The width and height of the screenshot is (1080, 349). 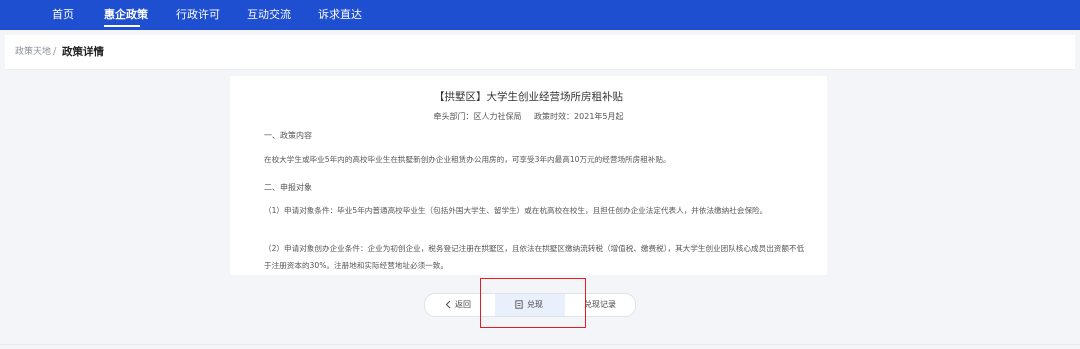 What do you see at coordinates (33, 52) in the screenshot?
I see `breadcrumb-policy-world: 政策天地` at bounding box center [33, 52].